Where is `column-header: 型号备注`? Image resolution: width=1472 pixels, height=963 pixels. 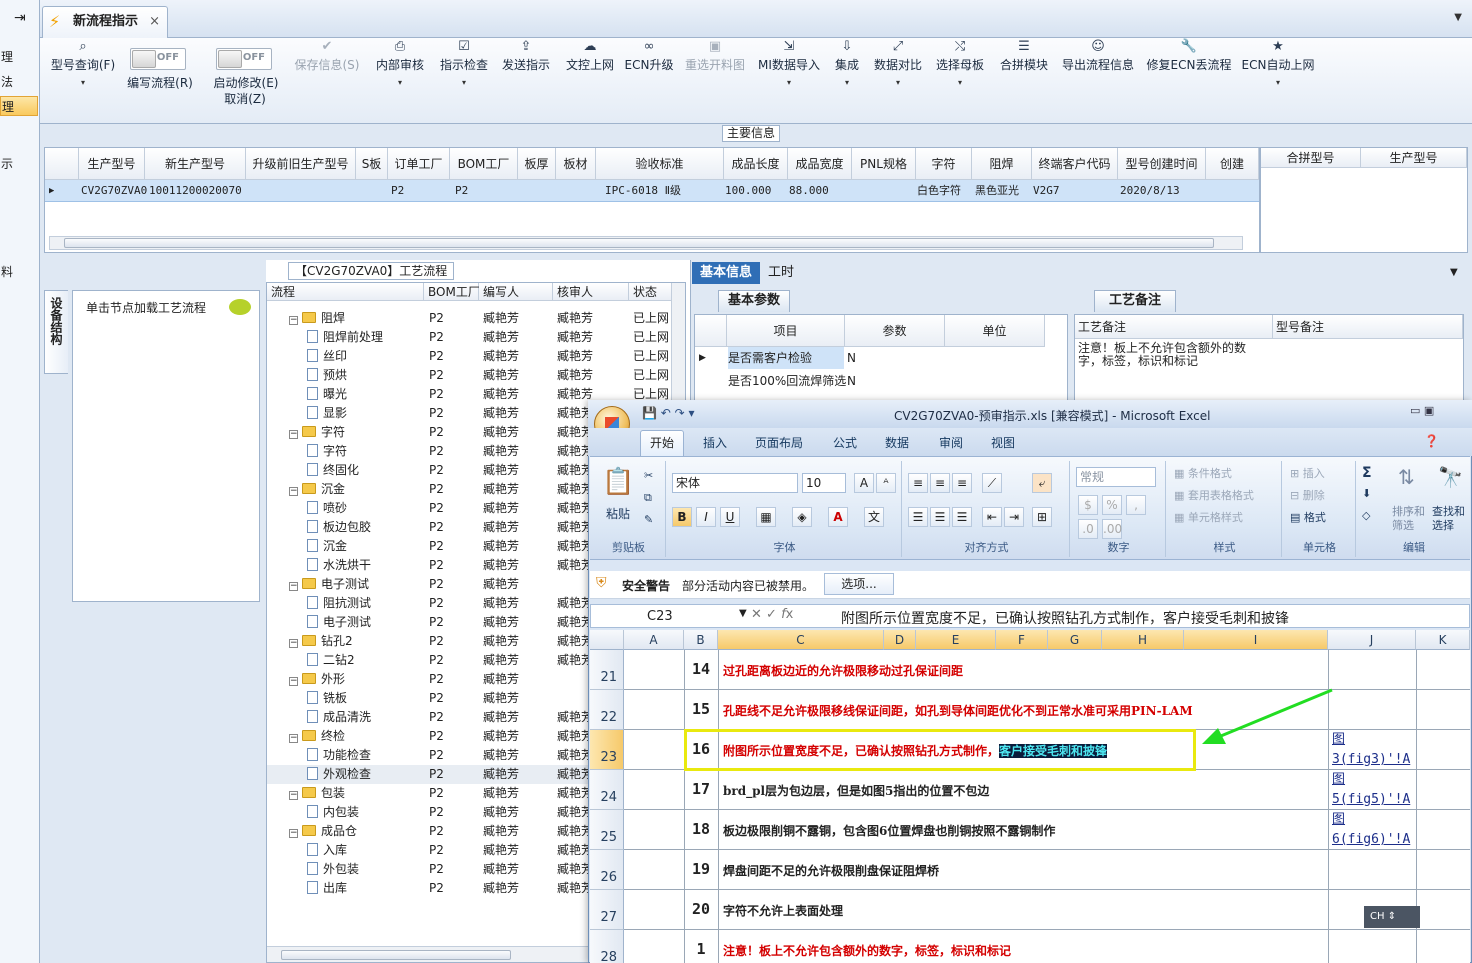 column-header: 型号备注 is located at coordinates (1368, 327).